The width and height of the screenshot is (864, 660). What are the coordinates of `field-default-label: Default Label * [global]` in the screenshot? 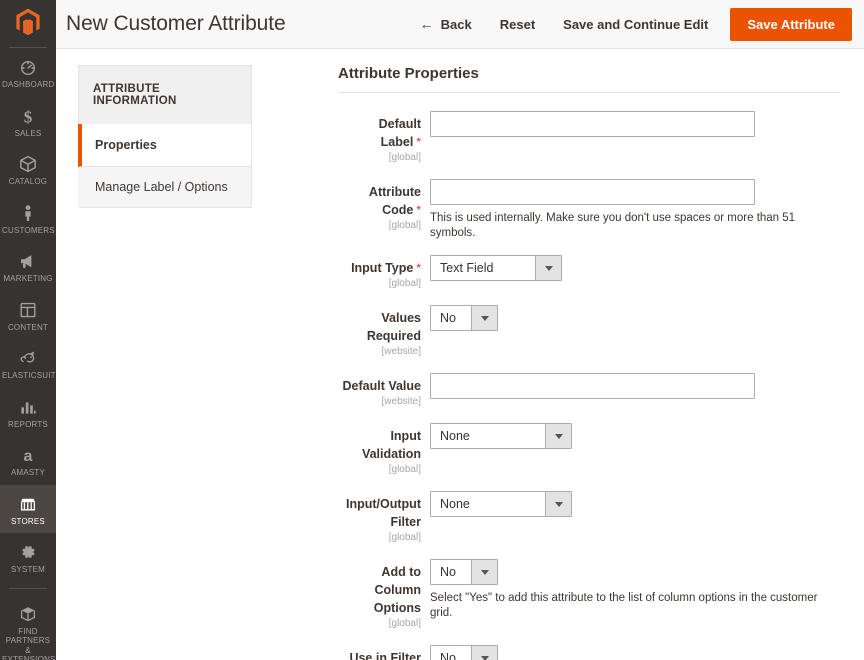 It's located at (589, 138).